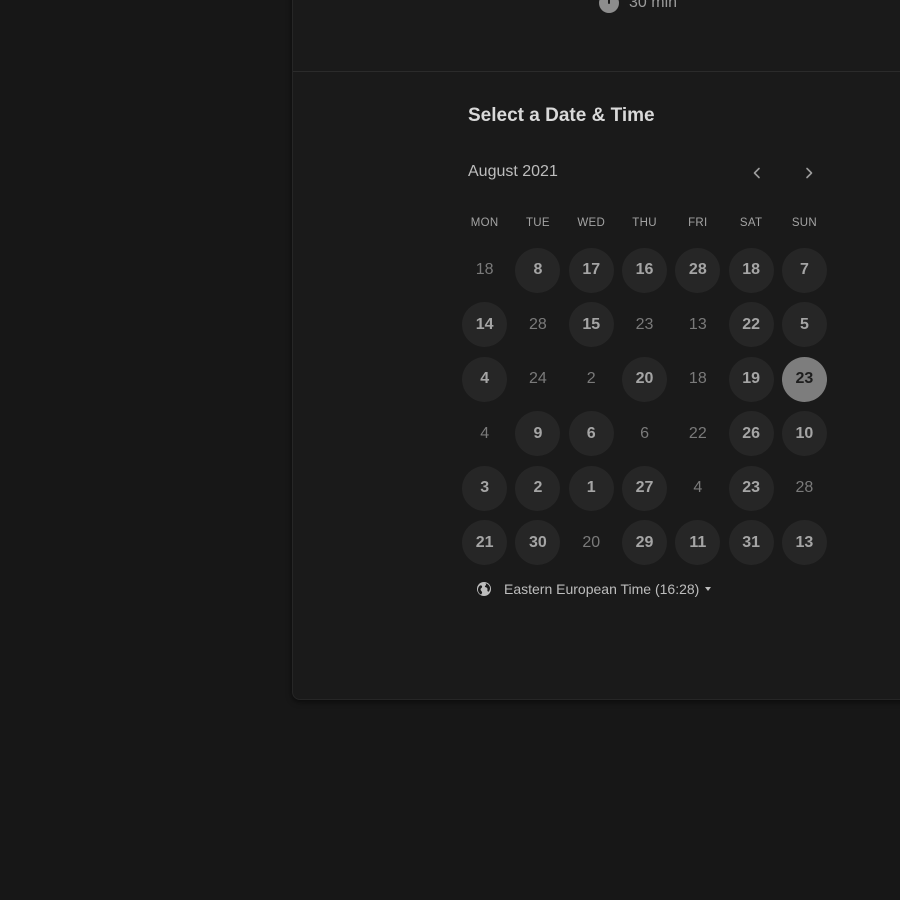 The height and width of the screenshot is (900, 900). I want to click on calendar-day-cell: 9, so click(537, 434).